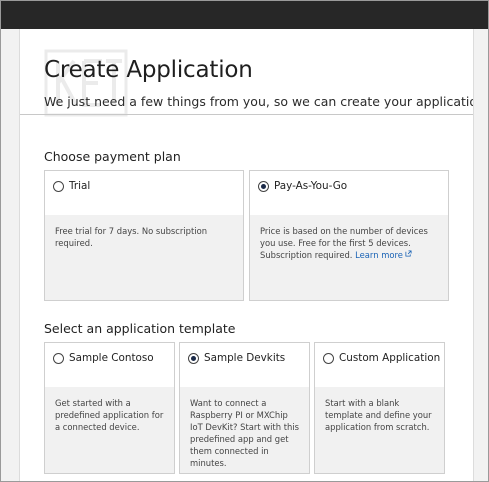  I want to click on template-devkits-label: Sample Devkits, so click(245, 358).